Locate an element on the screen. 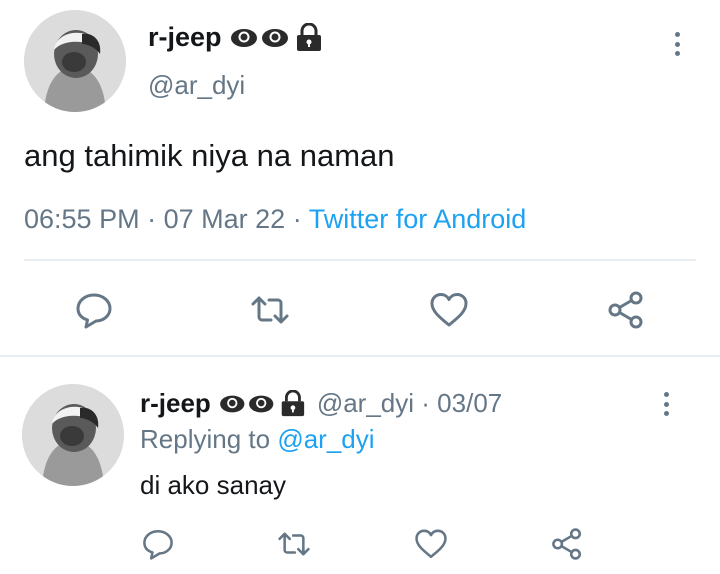 This screenshot has height=574, width=720. reply-author-line: r-jeep @ar_dyi · 03/07 is located at coordinates (321, 403).